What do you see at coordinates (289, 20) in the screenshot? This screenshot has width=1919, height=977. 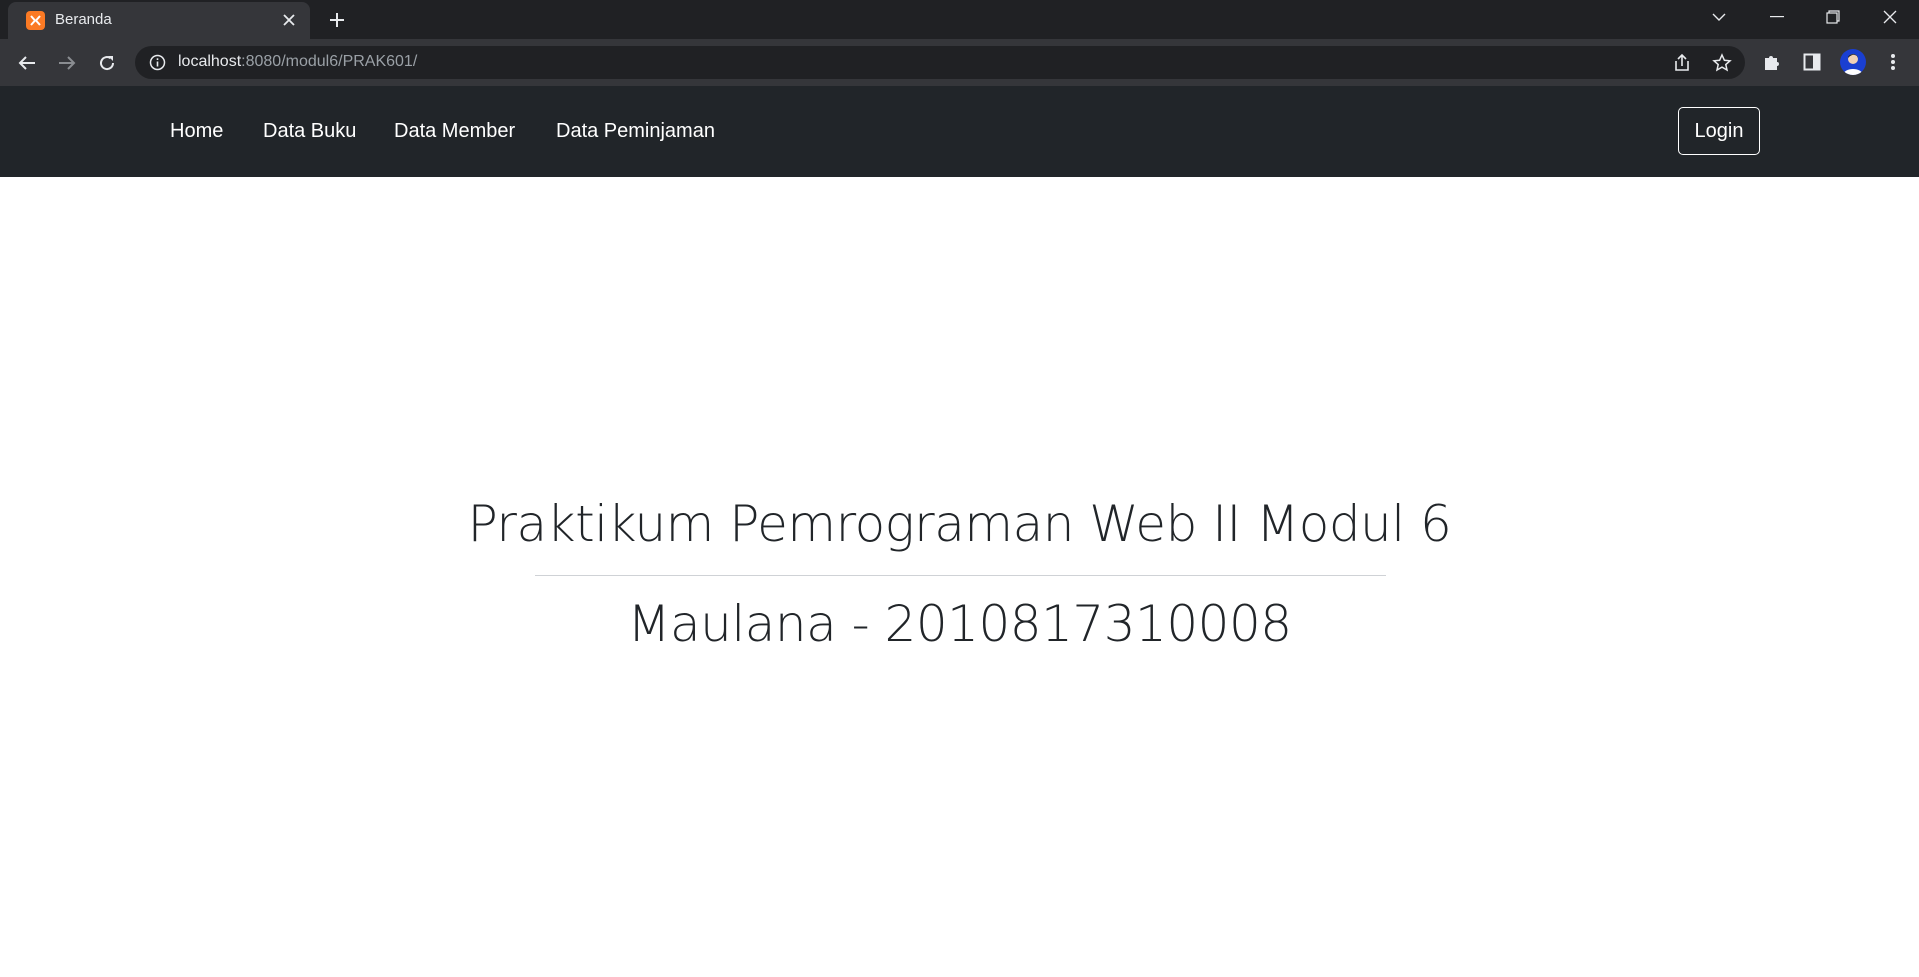 I see `tab-close-icon` at bounding box center [289, 20].